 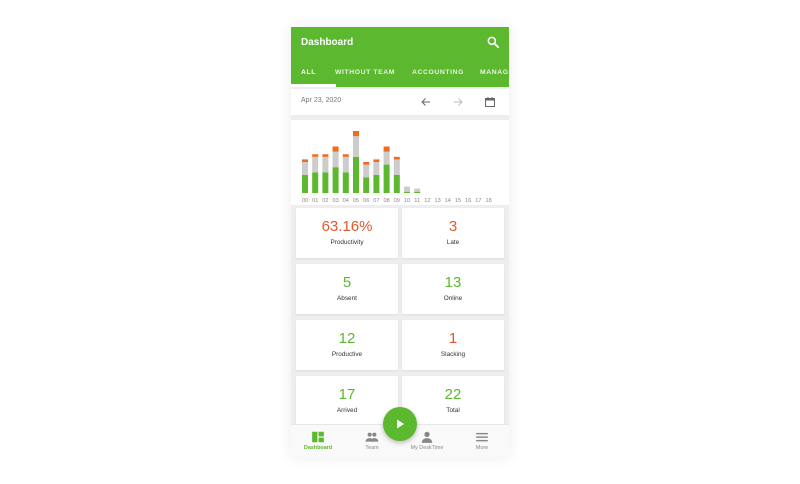 I want to click on play-icon, so click(x=400, y=424).